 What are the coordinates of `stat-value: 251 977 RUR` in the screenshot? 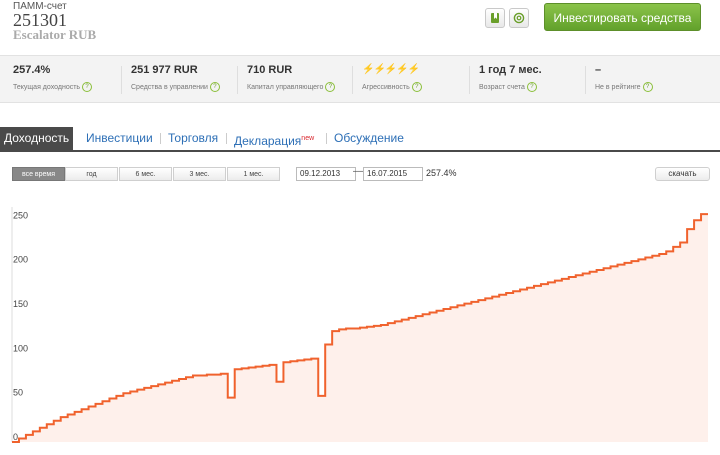 It's located at (164, 70).